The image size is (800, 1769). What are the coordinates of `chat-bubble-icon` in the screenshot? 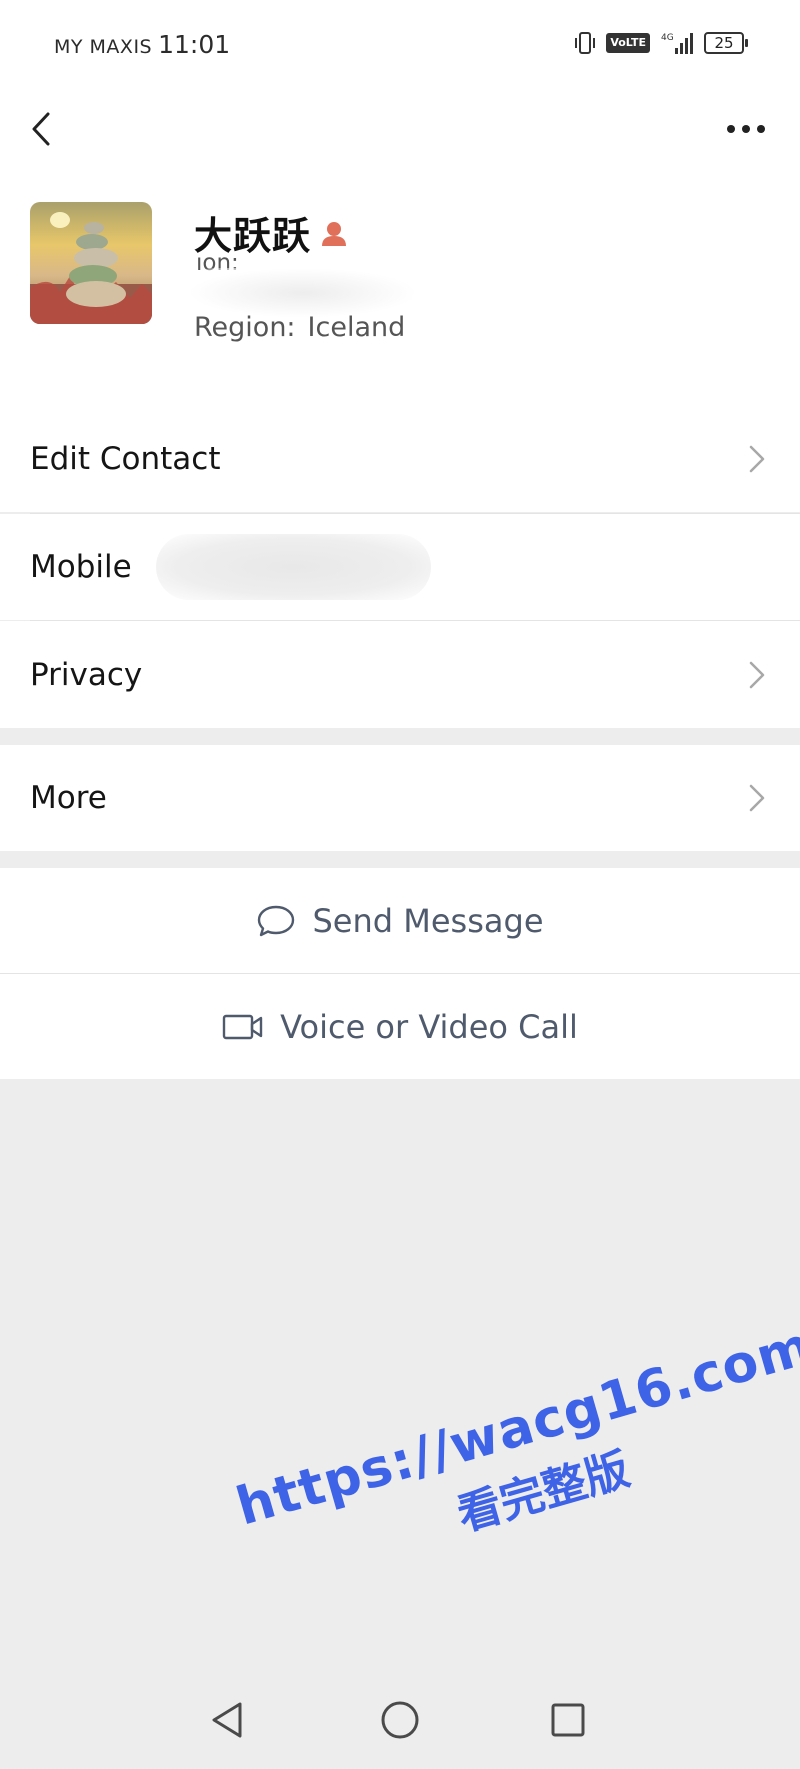 It's located at (276, 920).